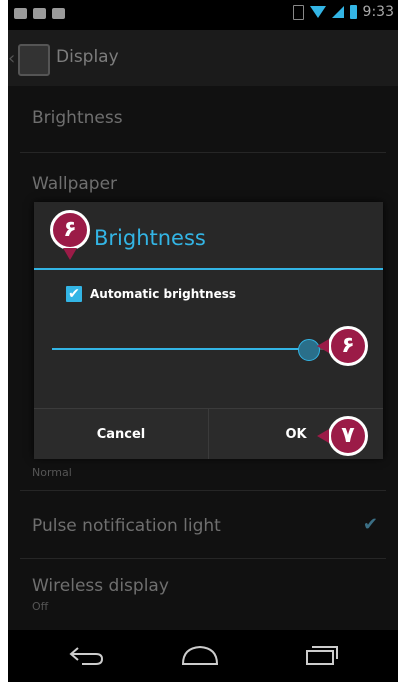 The height and width of the screenshot is (682, 406). What do you see at coordinates (100, 586) in the screenshot?
I see `setting-wireless-display: Wireless display` at bounding box center [100, 586].